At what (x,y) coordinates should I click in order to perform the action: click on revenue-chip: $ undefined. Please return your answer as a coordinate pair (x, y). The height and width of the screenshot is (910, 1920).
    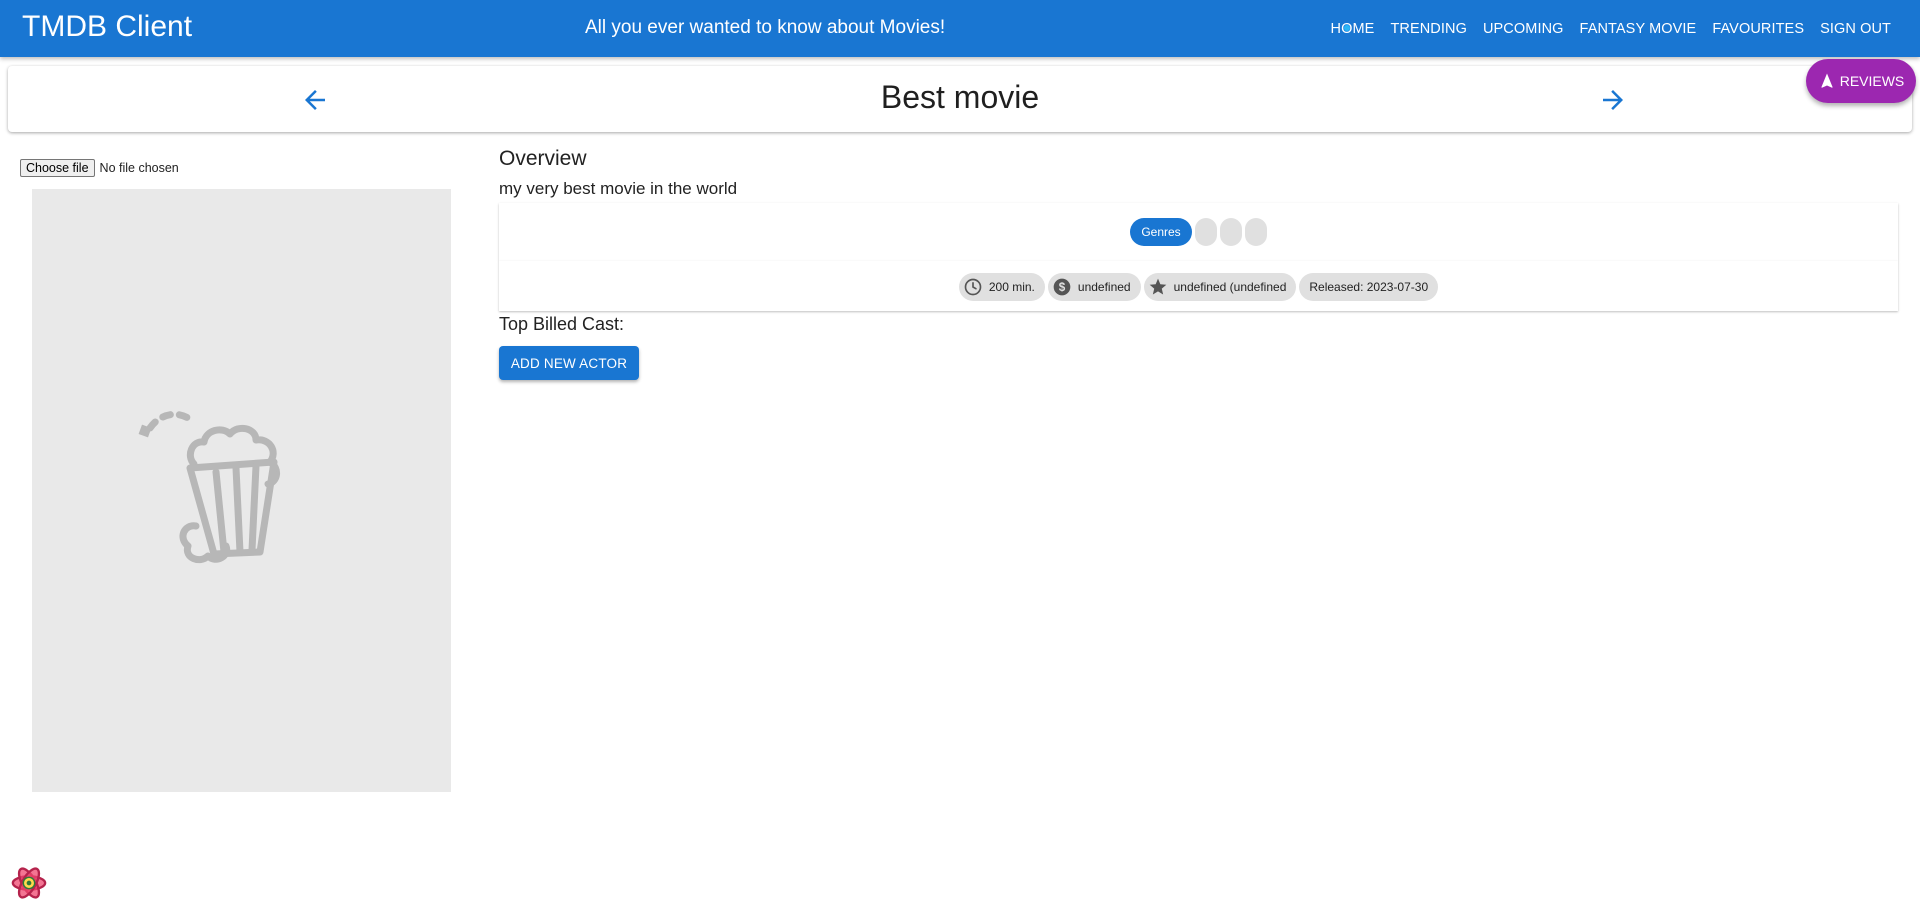
    Looking at the image, I should click on (1094, 287).